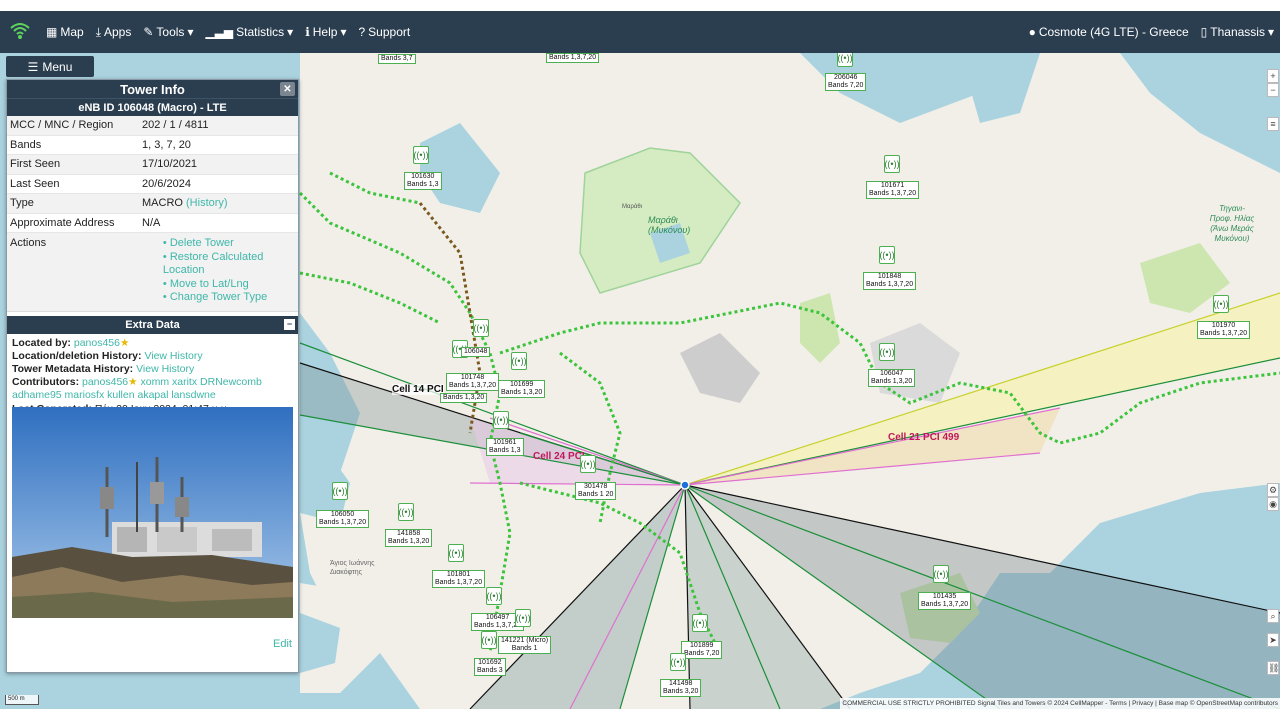 The image size is (1280, 720). I want to click on action-delete-tower: Delete Tower, so click(230, 244).